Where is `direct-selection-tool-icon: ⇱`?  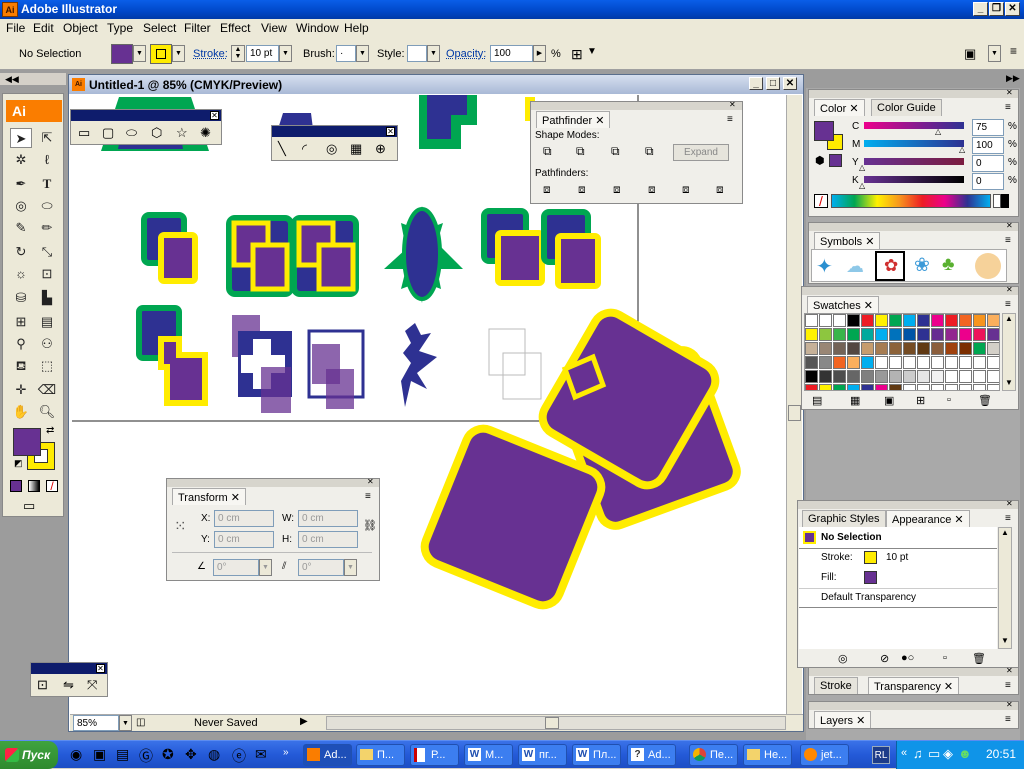
direct-selection-tool-icon: ⇱ is located at coordinates (47, 138).